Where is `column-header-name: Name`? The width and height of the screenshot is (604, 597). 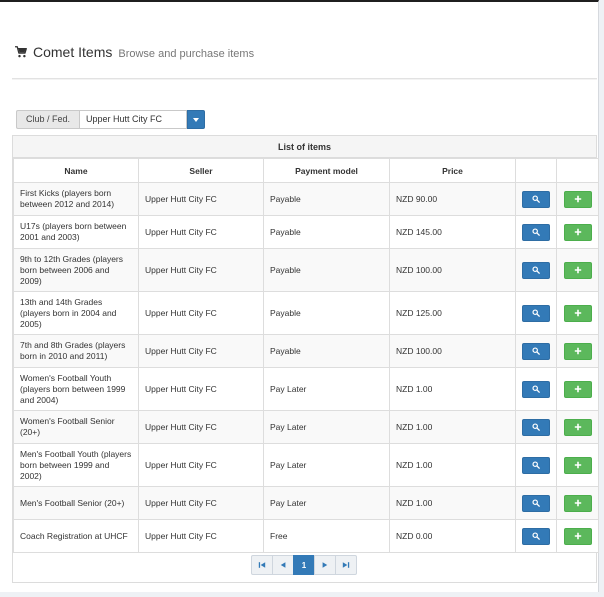
column-header-name: Name is located at coordinates (76, 170).